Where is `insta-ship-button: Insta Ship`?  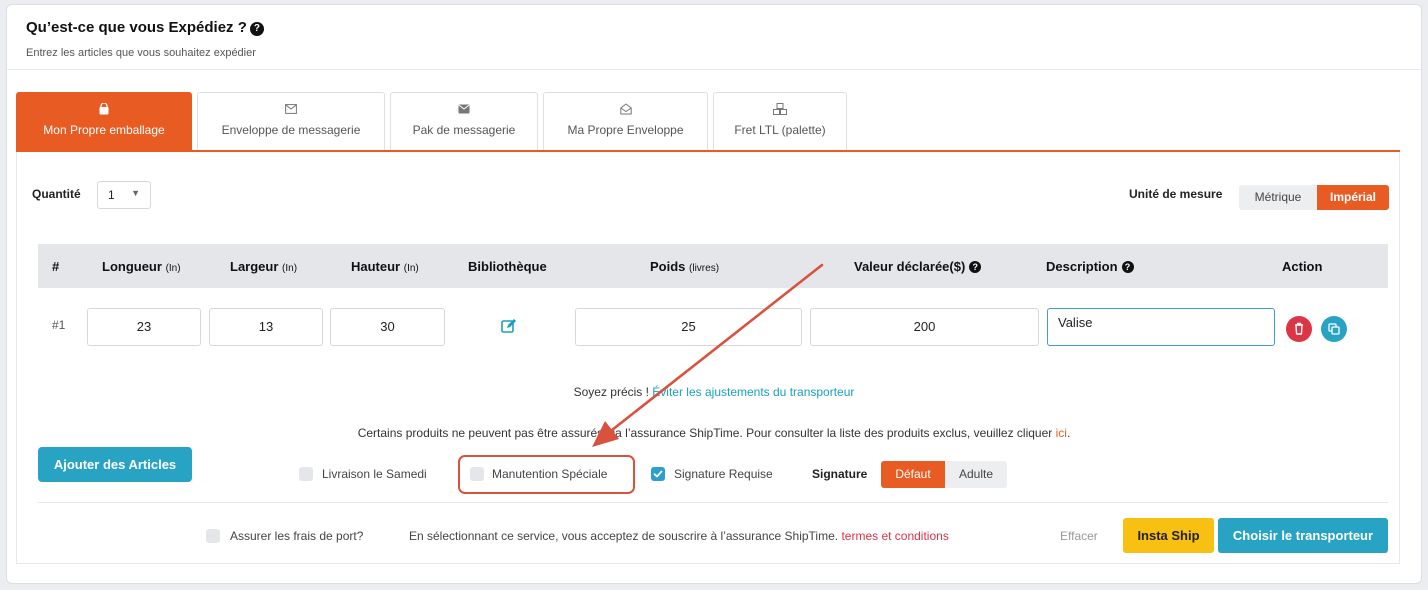 insta-ship-button: Insta Ship is located at coordinates (1168, 535).